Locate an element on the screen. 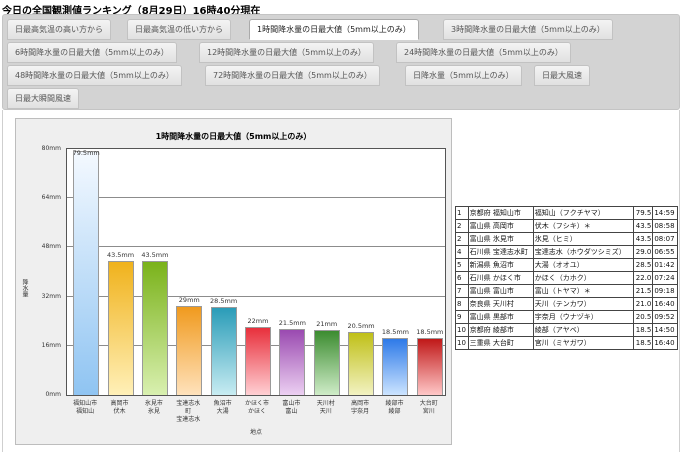 This screenshot has width=680, height=452. table-row: 2 富山県 氷見市 氷見（ヒミ） 43.5 08:07 is located at coordinates (566, 239).